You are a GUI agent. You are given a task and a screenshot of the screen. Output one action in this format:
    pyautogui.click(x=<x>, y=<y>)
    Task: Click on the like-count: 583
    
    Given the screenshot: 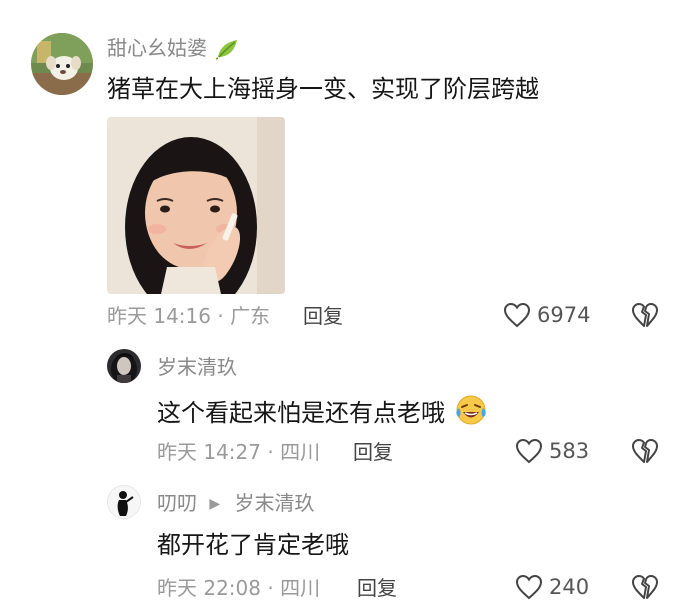 What is the action you would take?
    pyautogui.click(x=569, y=451)
    